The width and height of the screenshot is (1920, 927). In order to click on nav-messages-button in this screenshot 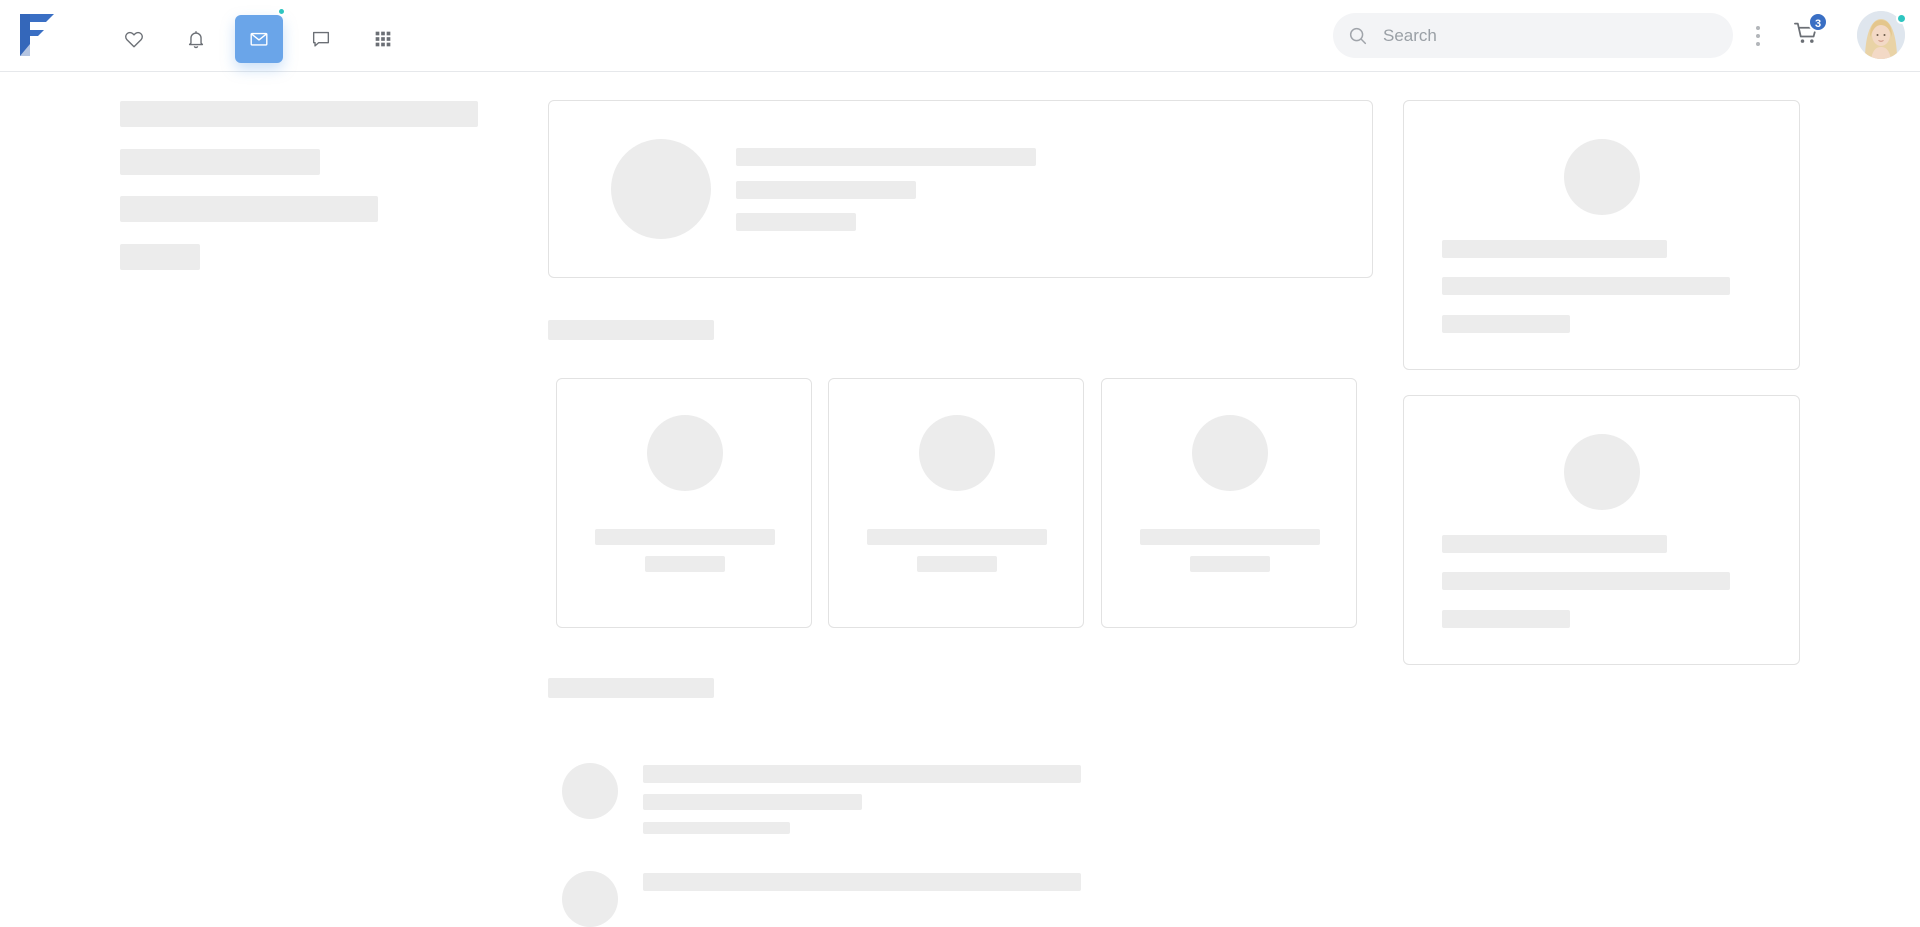, I will do `click(259, 39)`.